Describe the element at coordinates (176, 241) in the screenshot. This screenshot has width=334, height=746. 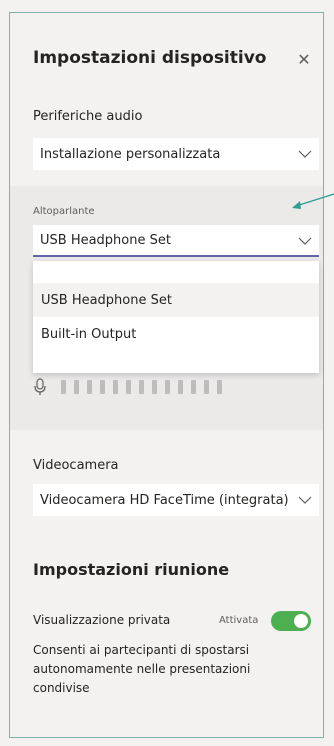
I see `speaker-dropdown: USB Headphone Set` at that location.